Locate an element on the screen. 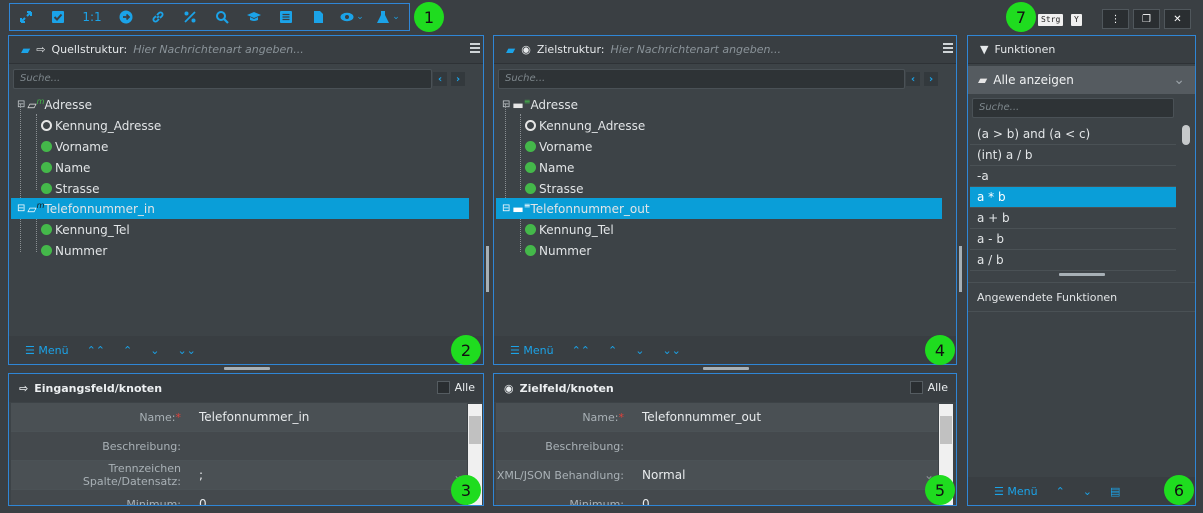  tree-node: ⊟ ▬≡ Adresse is located at coordinates (540, 104).